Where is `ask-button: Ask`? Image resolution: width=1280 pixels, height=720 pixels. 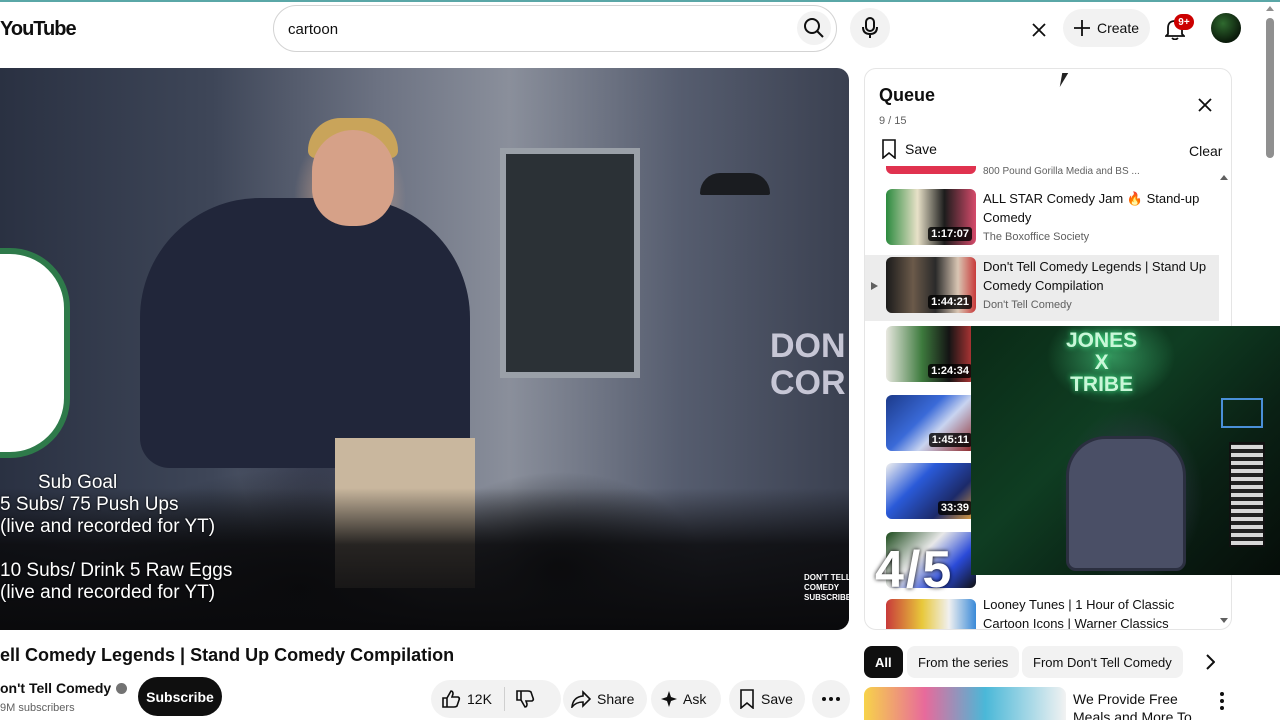 ask-button: Ask is located at coordinates (686, 699).